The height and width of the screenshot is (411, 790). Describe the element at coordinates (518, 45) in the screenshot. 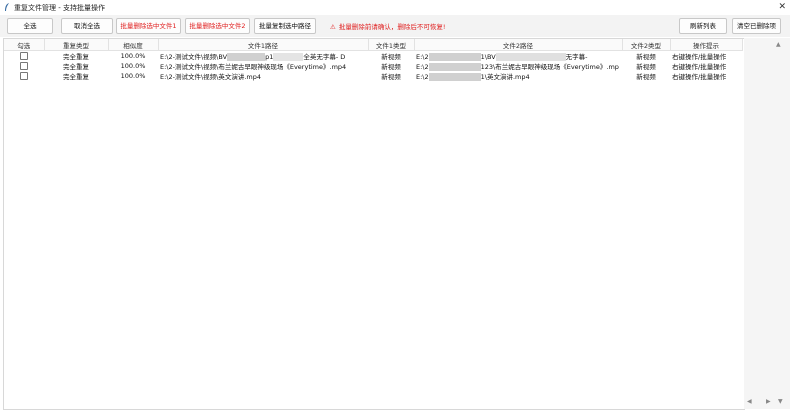

I see `column-header-file2-path: 文件2路径` at that location.